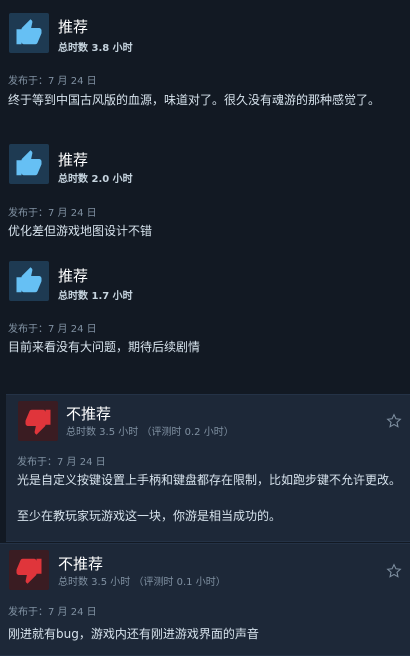 The width and height of the screenshot is (410, 656). I want to click on review-hours: 总时数 3.8 小时, so click(95, 48).